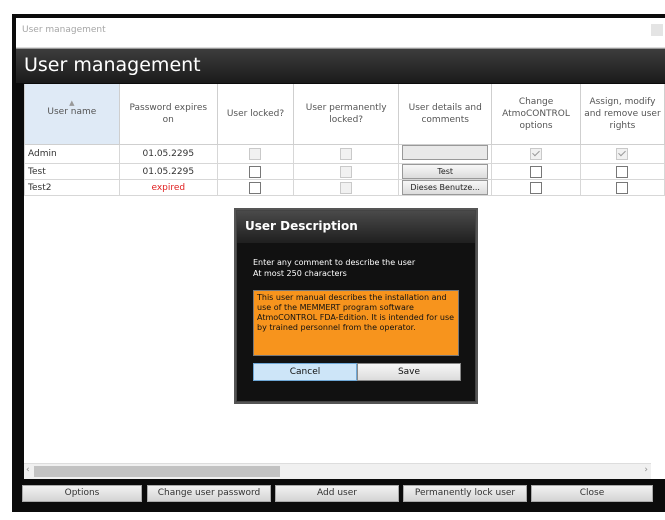 The height and width of the screenshot is (520, 665). I want to click on scroll-left-icon: ‹, so click(28, 470).